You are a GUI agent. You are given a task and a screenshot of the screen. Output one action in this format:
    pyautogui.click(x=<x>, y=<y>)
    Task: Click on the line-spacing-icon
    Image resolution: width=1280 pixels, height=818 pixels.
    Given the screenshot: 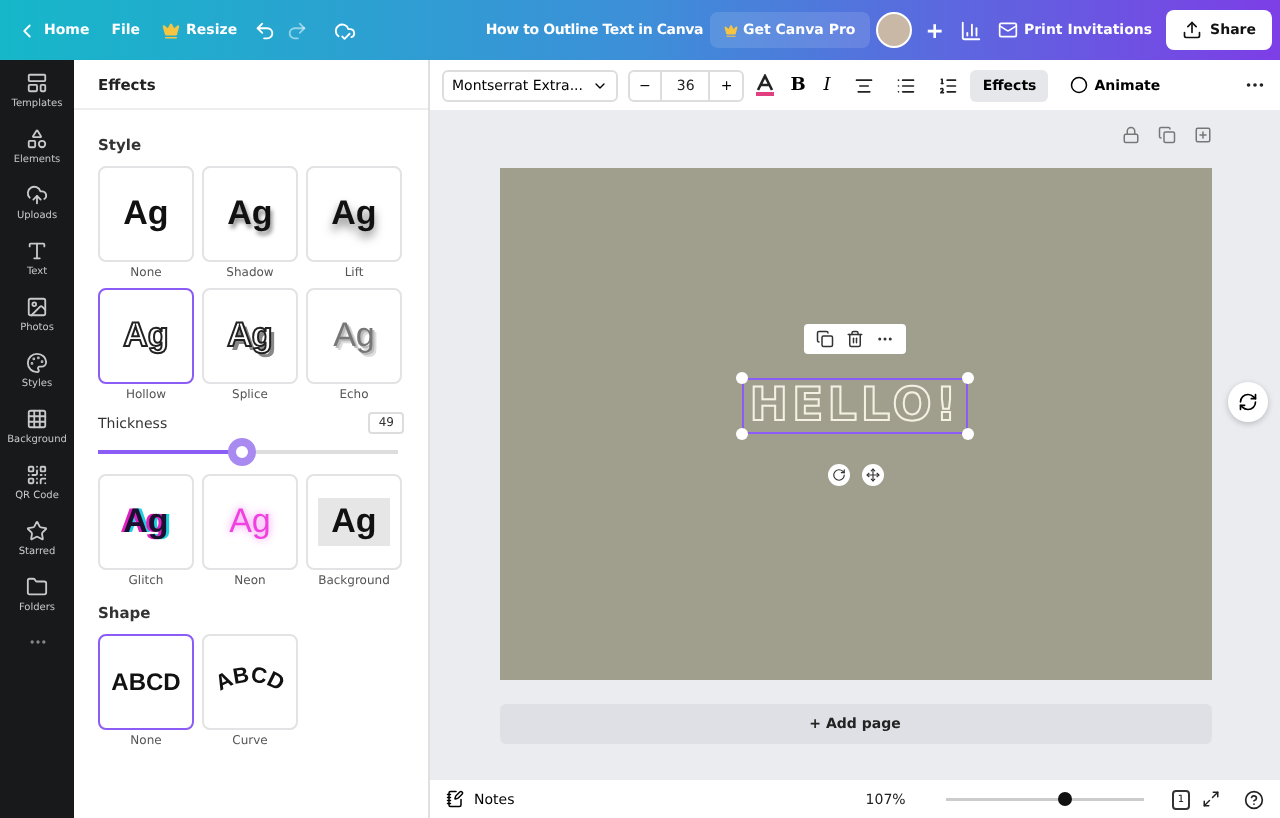 What is the action you would take?
    pyautogui.click(x=948, y=85)
    